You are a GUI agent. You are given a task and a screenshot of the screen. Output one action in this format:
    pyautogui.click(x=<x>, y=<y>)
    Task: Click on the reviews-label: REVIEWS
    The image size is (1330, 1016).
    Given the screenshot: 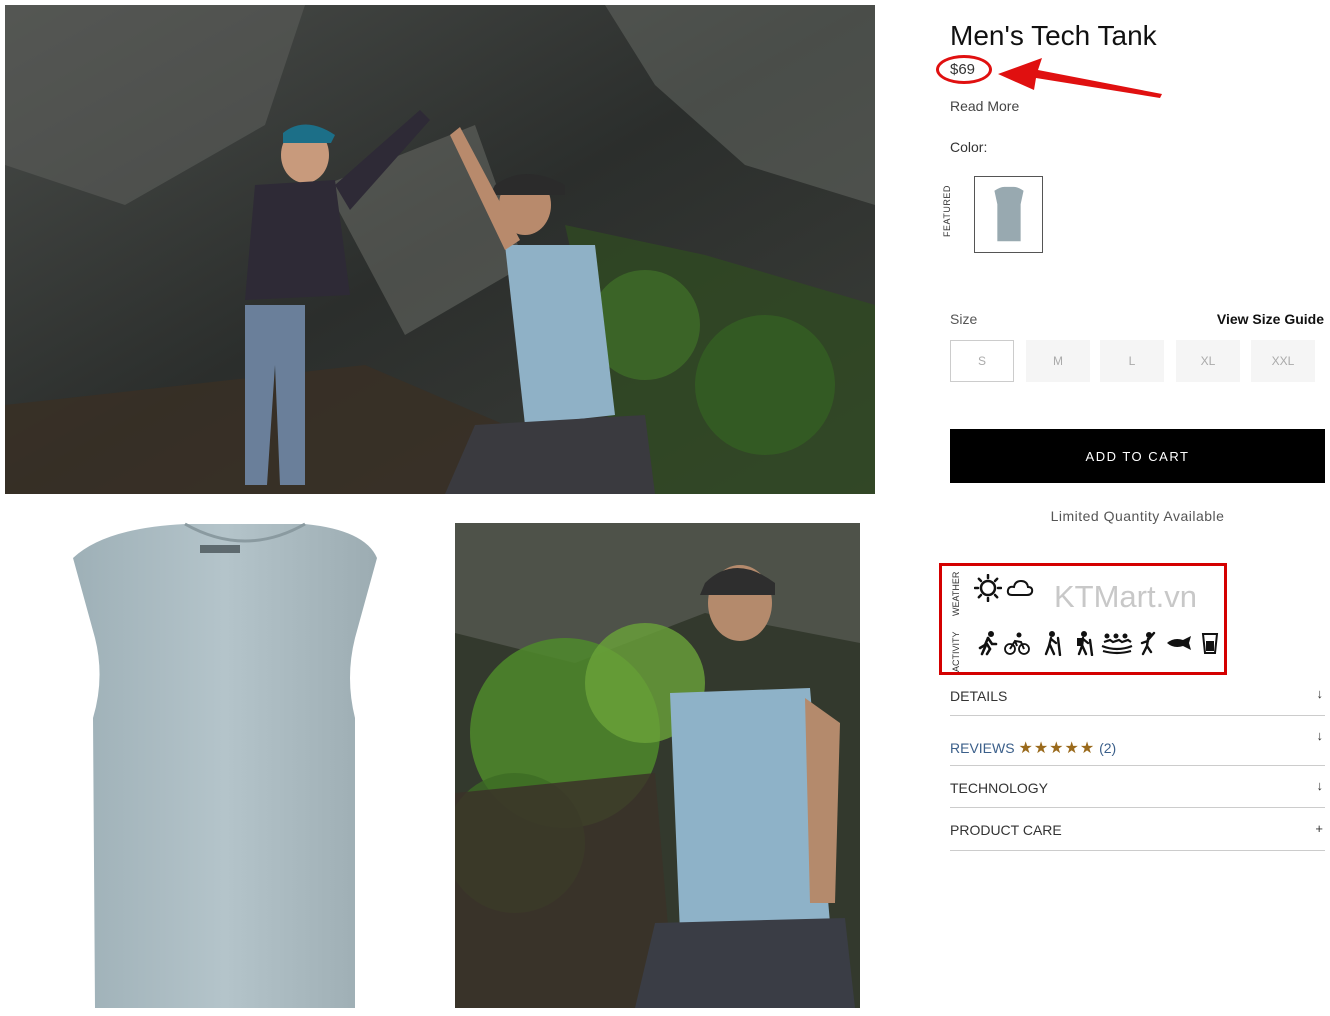 What is the action you would take?
    pyautogui.click(x=982, y=748)
    